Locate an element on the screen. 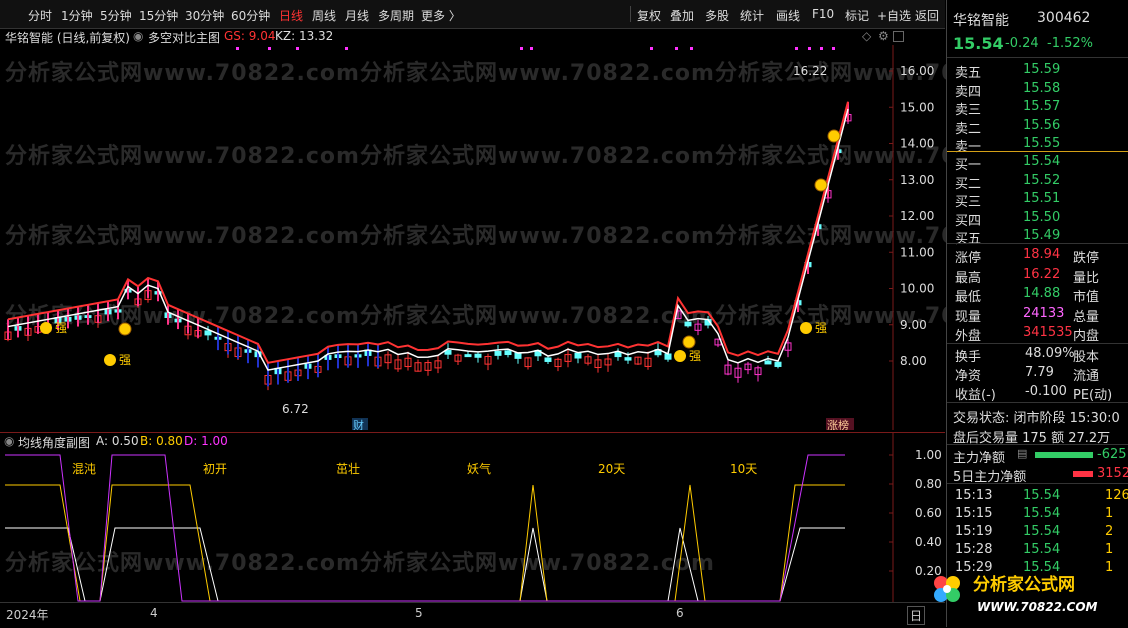  stat-label: 最高 is located at coordinates (968, 278).